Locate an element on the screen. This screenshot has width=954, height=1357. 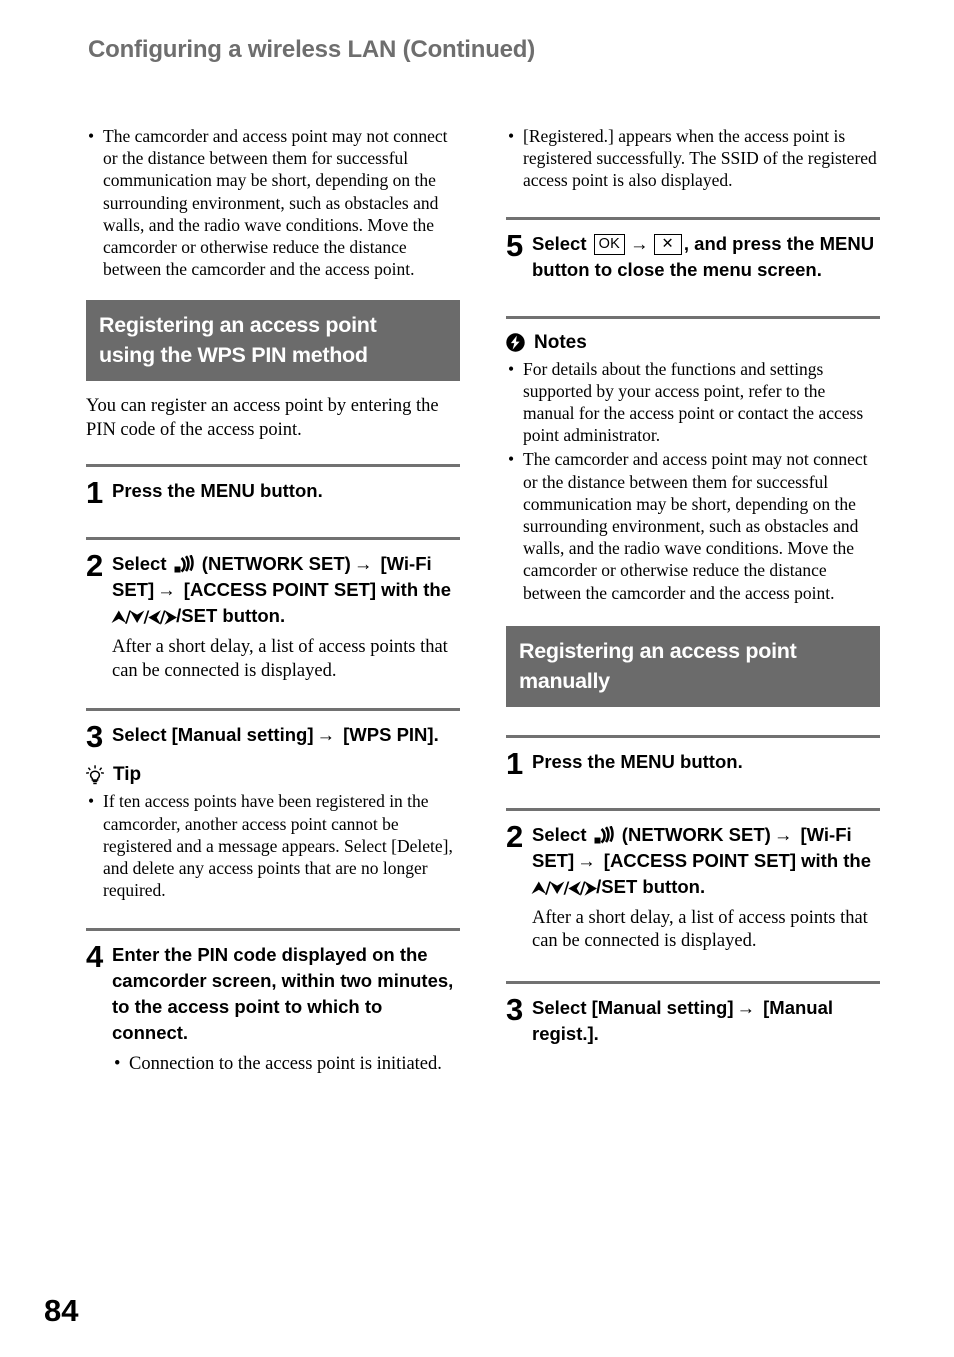
step-1-left: 1 Press the MENU button. is located at coordinates (273, 493).